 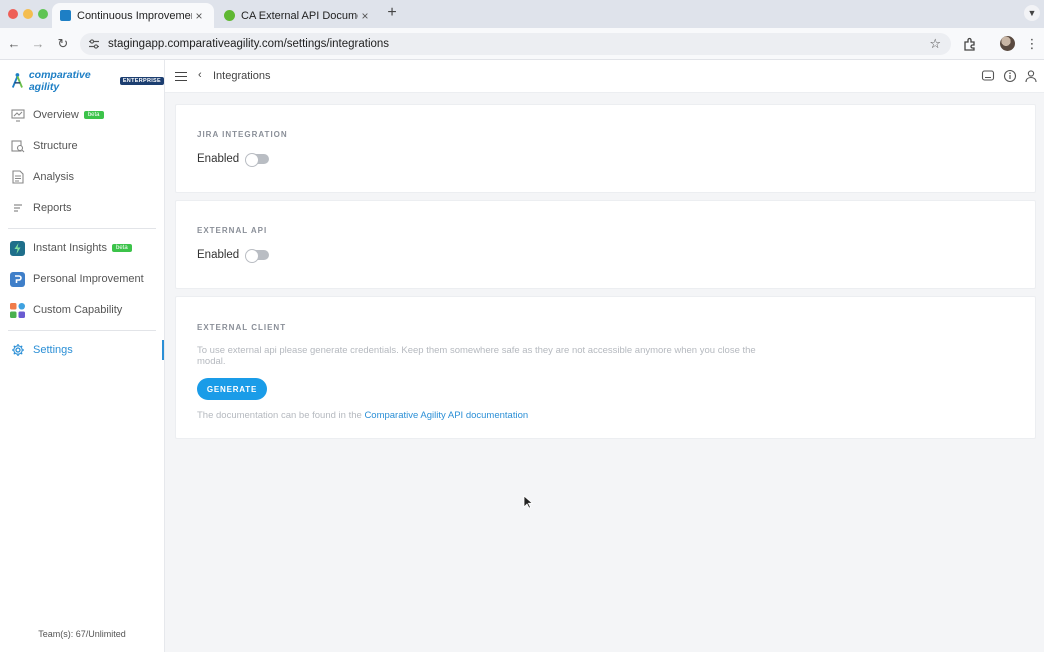 I want to click on external-api-card: EXTERNAL API Enabled, so click(x=605, y=244).